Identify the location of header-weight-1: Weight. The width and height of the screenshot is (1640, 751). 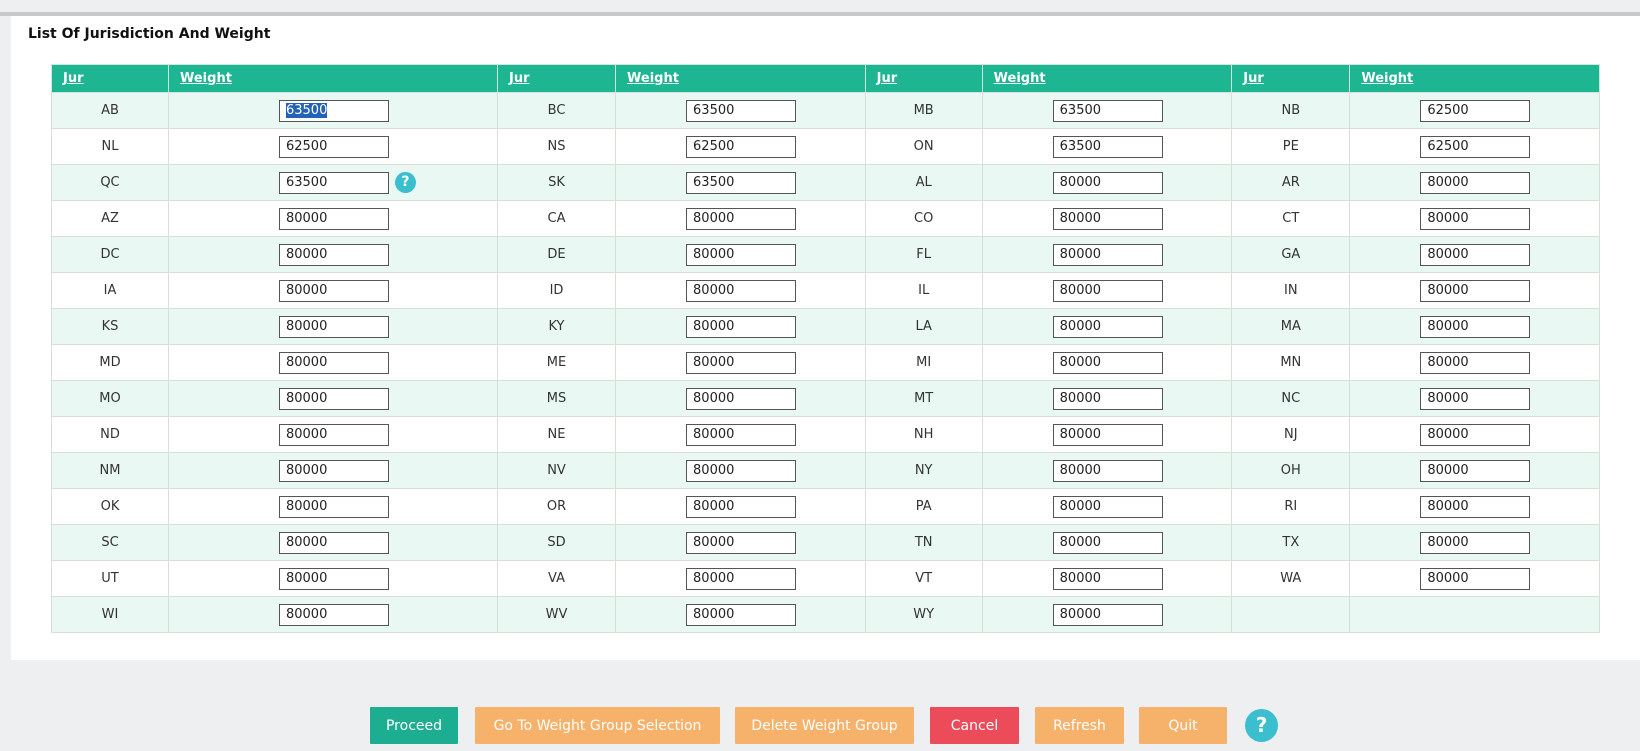
(333, 78).